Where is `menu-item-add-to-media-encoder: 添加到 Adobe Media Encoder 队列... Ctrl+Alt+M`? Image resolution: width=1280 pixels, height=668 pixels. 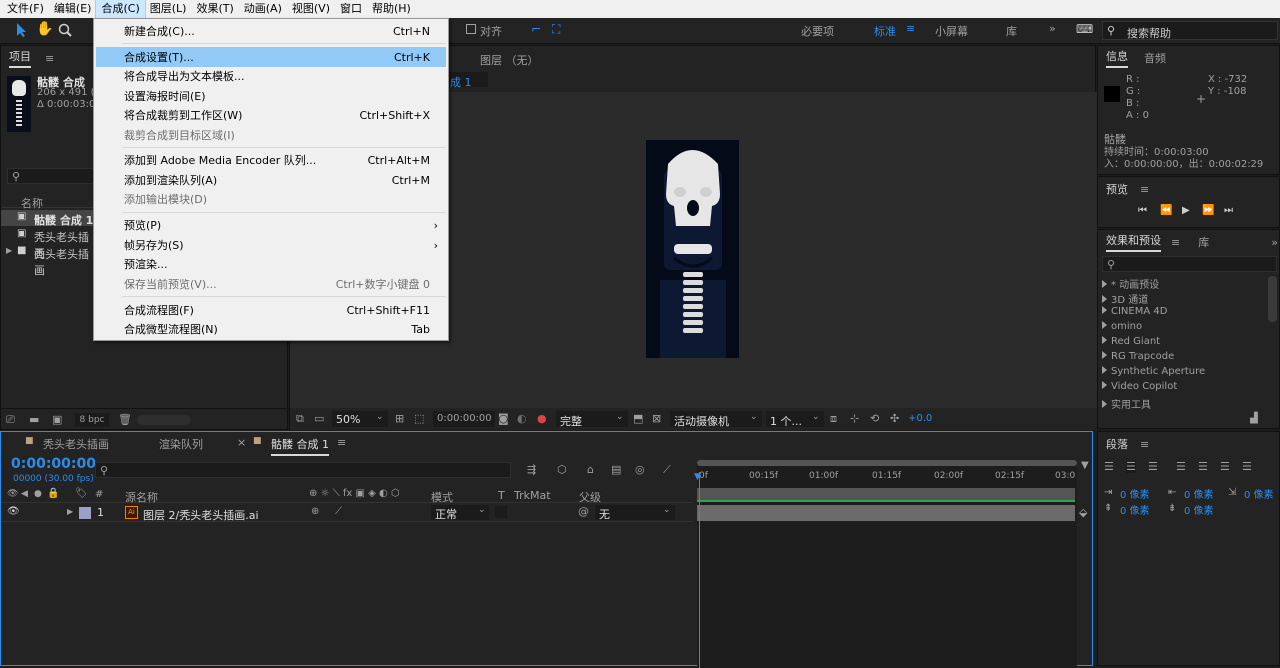 menu-item-add-to-media-encoder: 添加到 Adobe Media Encoder 队列... Ctrl+Alt+M is located at coordinates (271, 160).